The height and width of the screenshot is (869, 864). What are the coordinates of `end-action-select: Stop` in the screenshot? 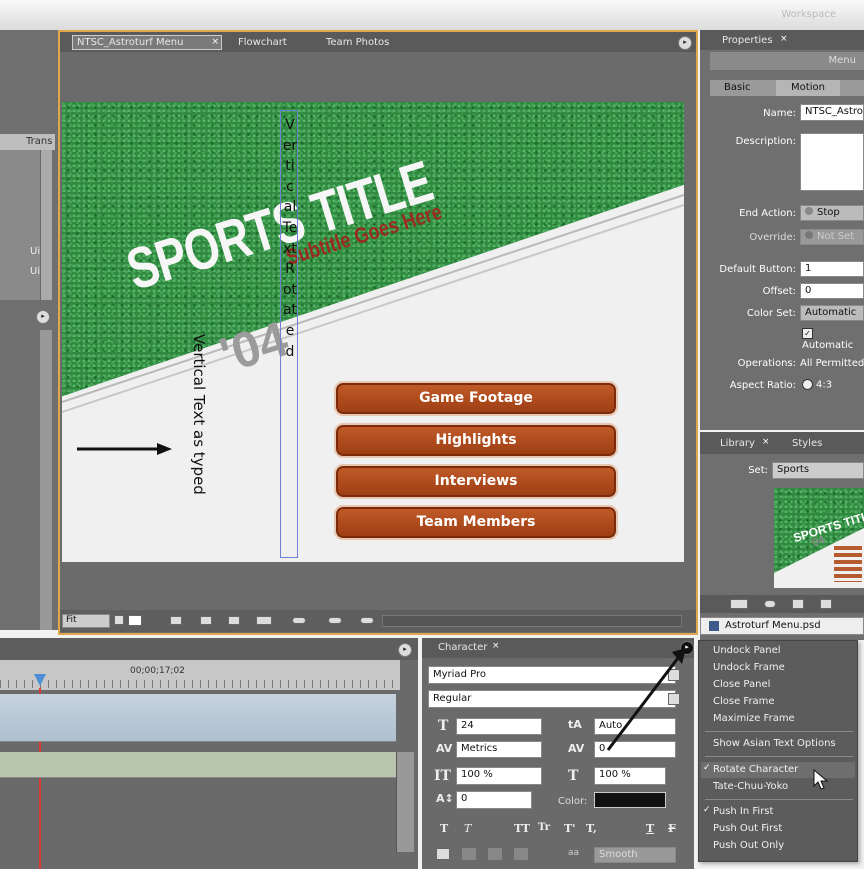 It's located at (832, 213).